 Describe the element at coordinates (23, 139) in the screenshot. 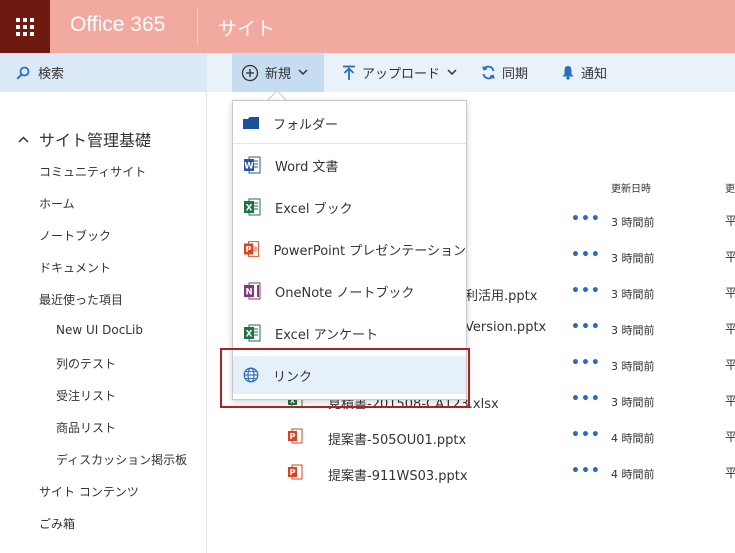

I see `chevron-up-icon` at that location.